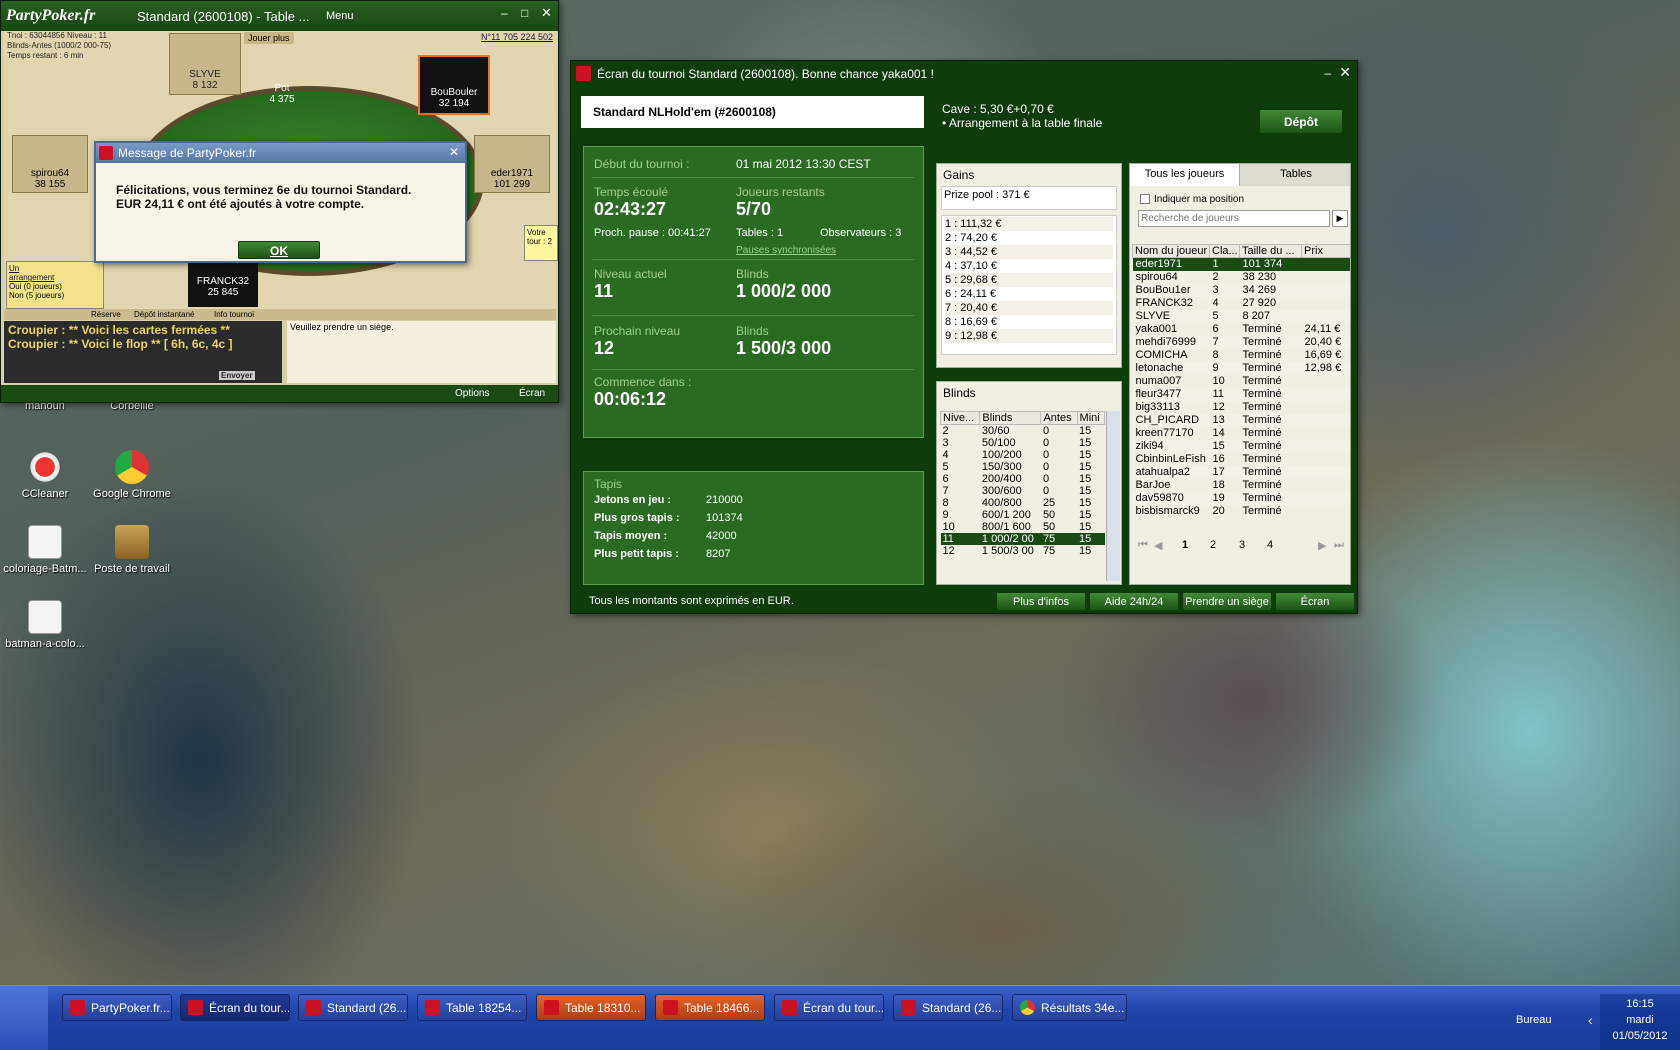 The height and width of the screenshot is (1050, 1680). What do you see at coordinates (1301, 121) in the screenshot?
I see `depot-button: Dépôt` at bounding box center [1301, 121].